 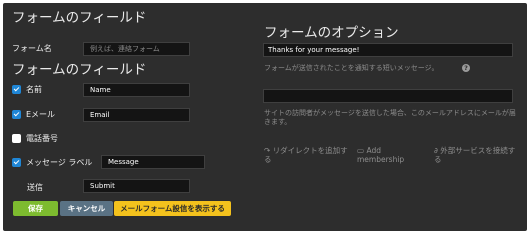 What do you see at coordinates (172, 208) in the screenshot?
I see `show-mail-form-button: メールフォーム設信を表示する` at bounding box center [172, 208].